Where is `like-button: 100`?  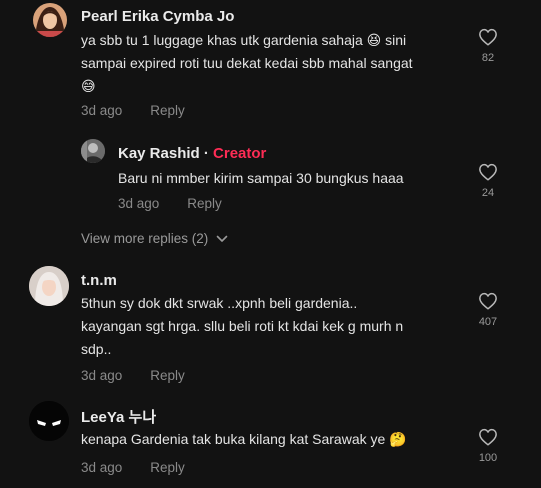 like-button: 100 is located at coordinates (488, 446).